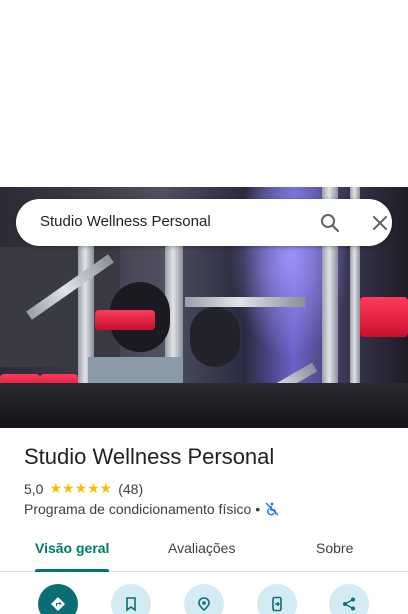  I want to click on send-to-phone-button, so click(277, 599).